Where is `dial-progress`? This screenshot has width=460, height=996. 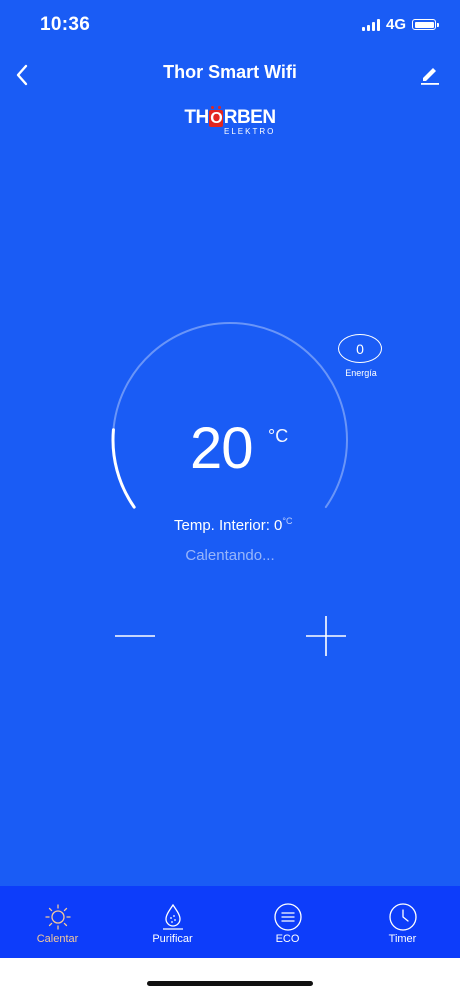
dial-progress is located at coordinates (123, 468).